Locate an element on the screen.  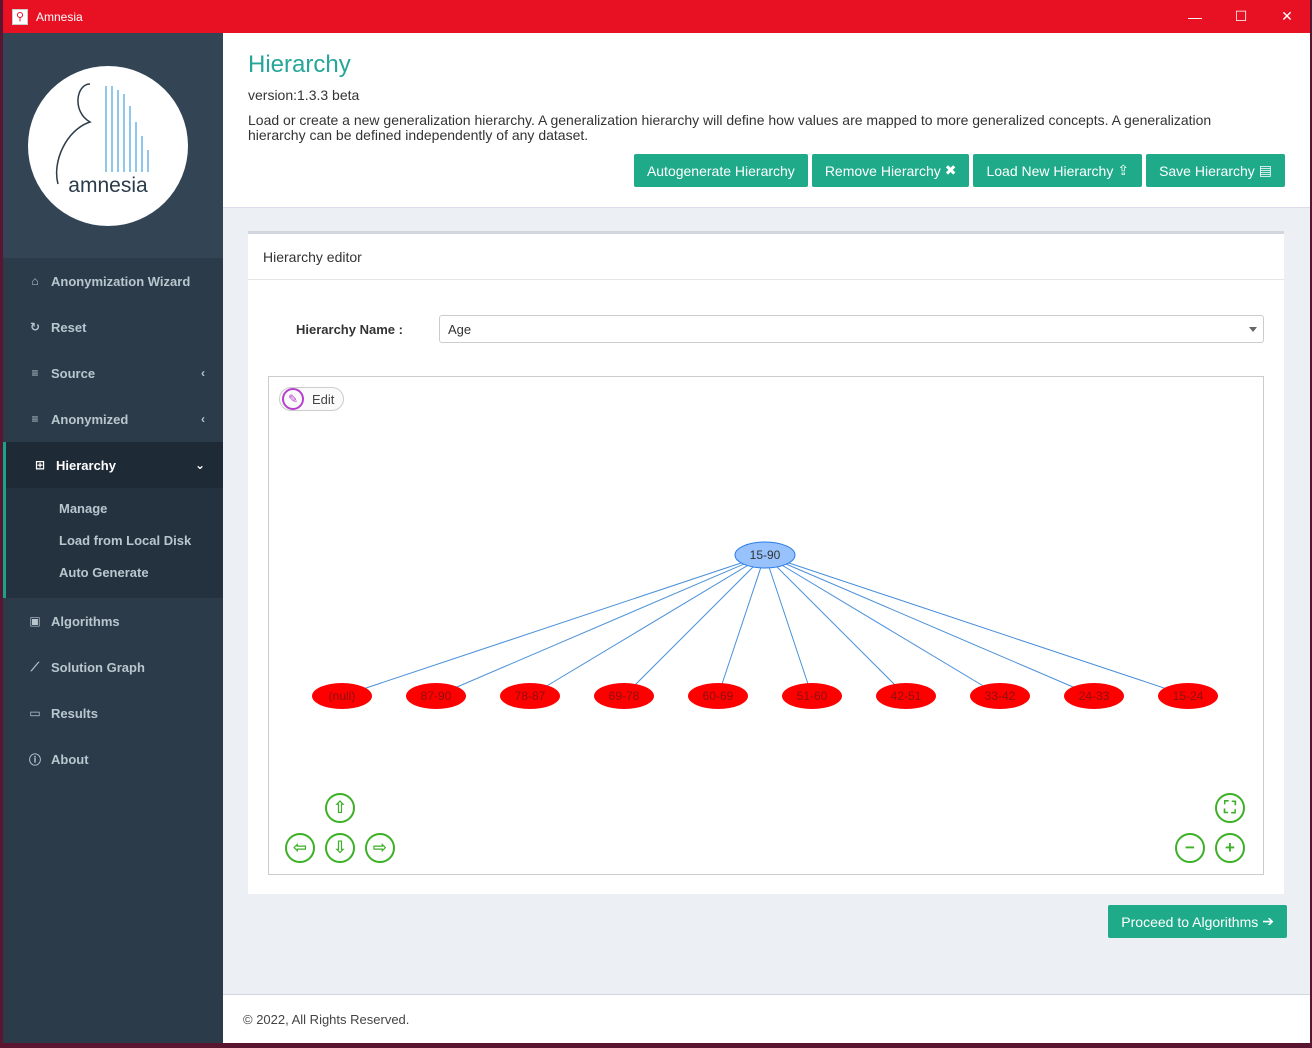
arrow-right-icon: ⇨ is located at coordinates (380, 847).